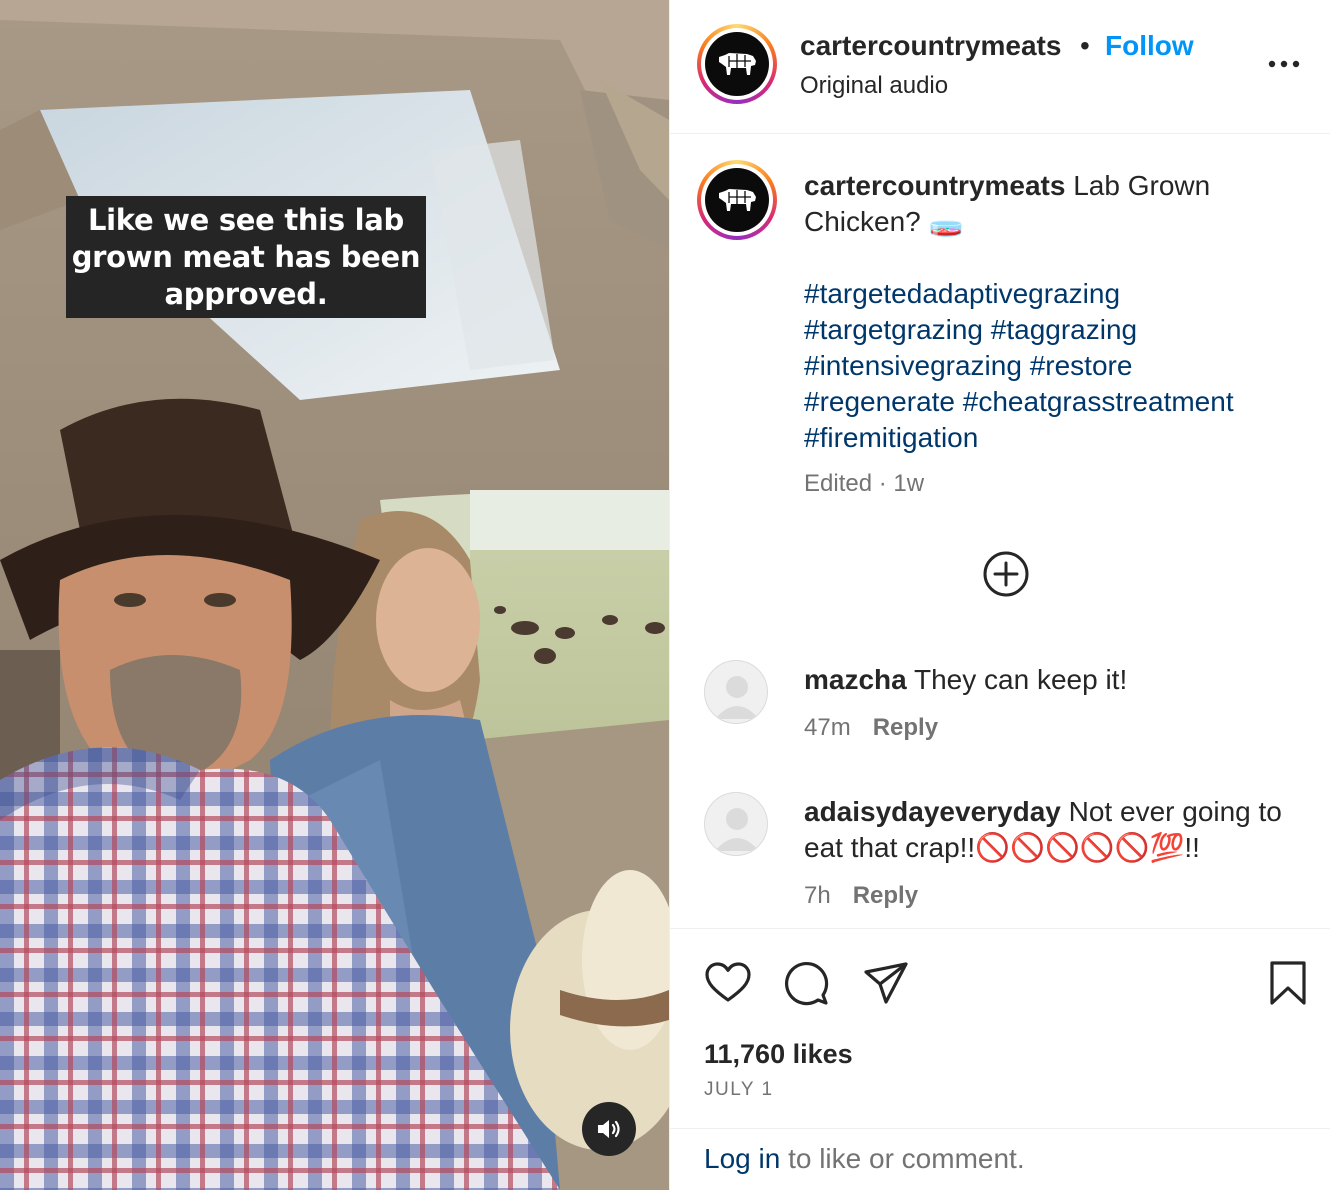 The width and height of the screenshot is (1330, 1190). Describe the element at coordinates (1054, 330) in the screenshot. I see `hashtag-line: #targetgrazing #taggrazing` at that location.